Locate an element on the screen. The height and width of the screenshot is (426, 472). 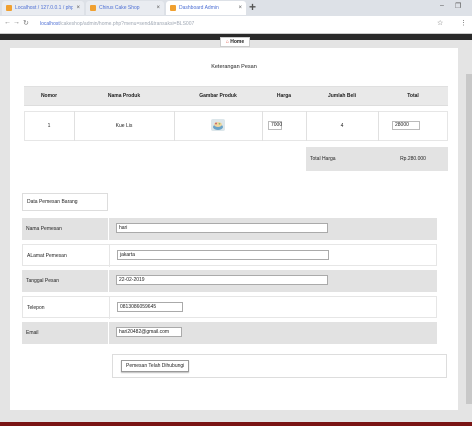
field-label: Tanggal Pesan is located at coordinates (43, 281).